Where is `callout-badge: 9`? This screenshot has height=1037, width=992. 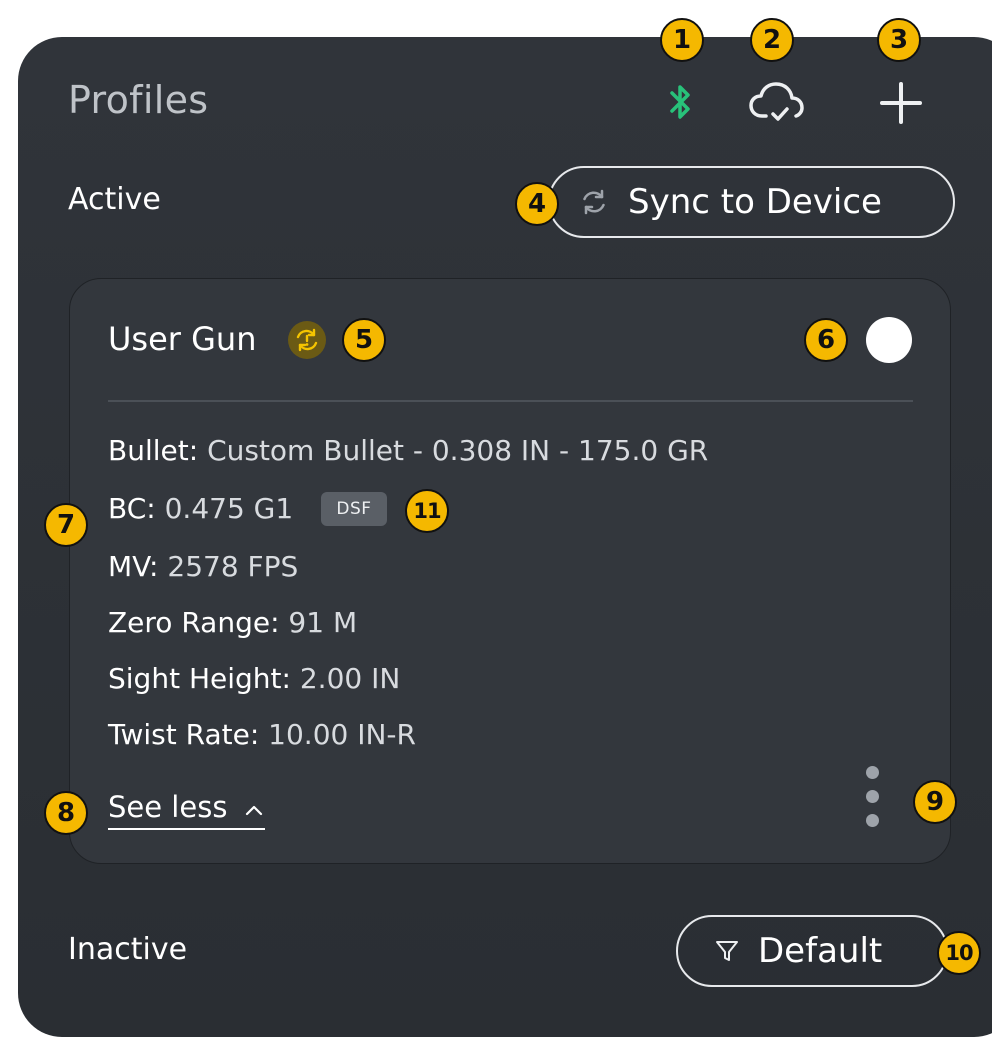
callout-badge: 9 is located at coordinates (935, 802).